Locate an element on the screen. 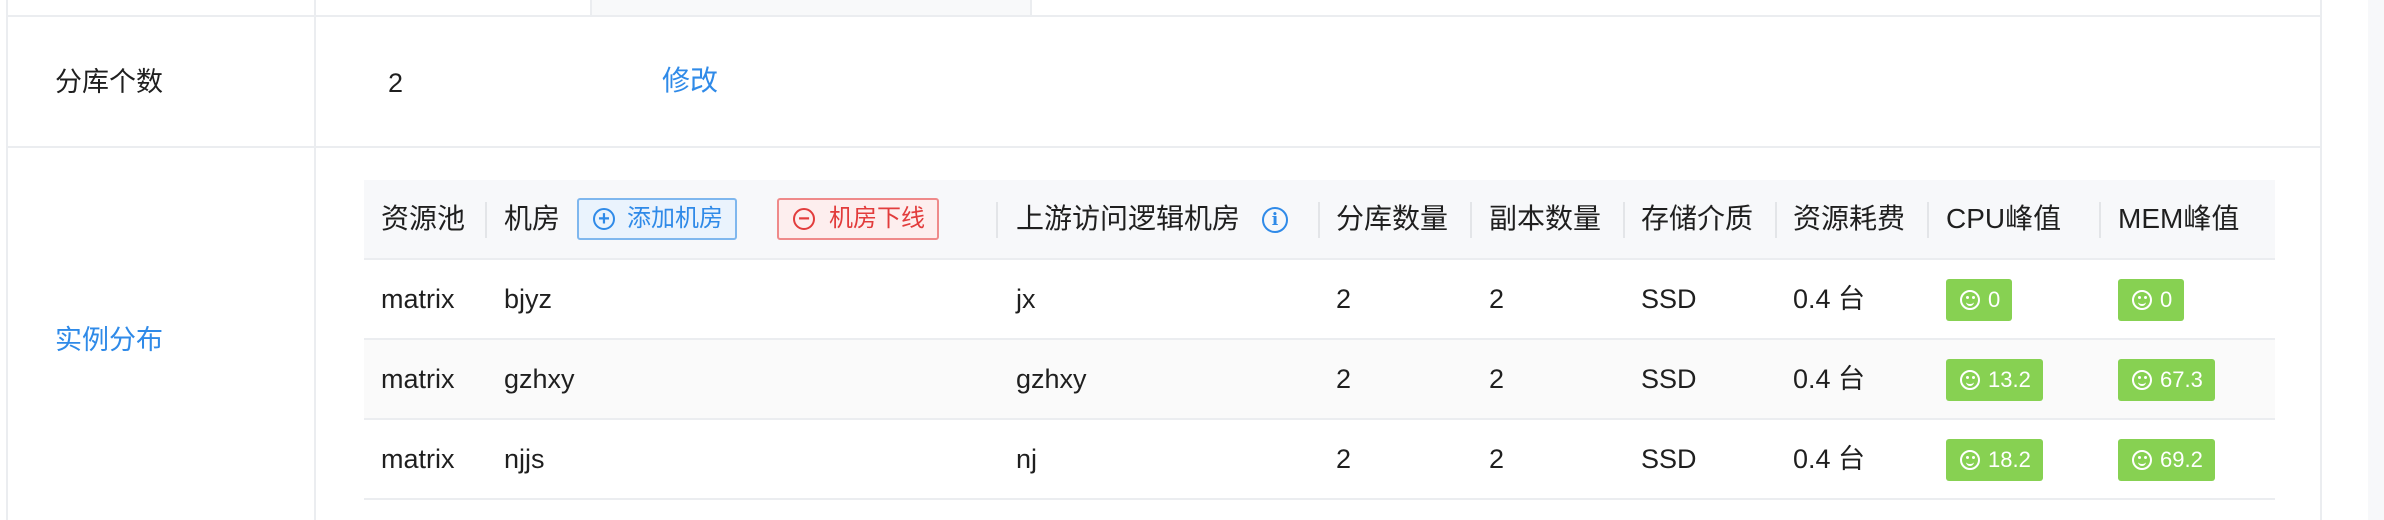  previous-row-remnant is located at coordinates (1164, 8).